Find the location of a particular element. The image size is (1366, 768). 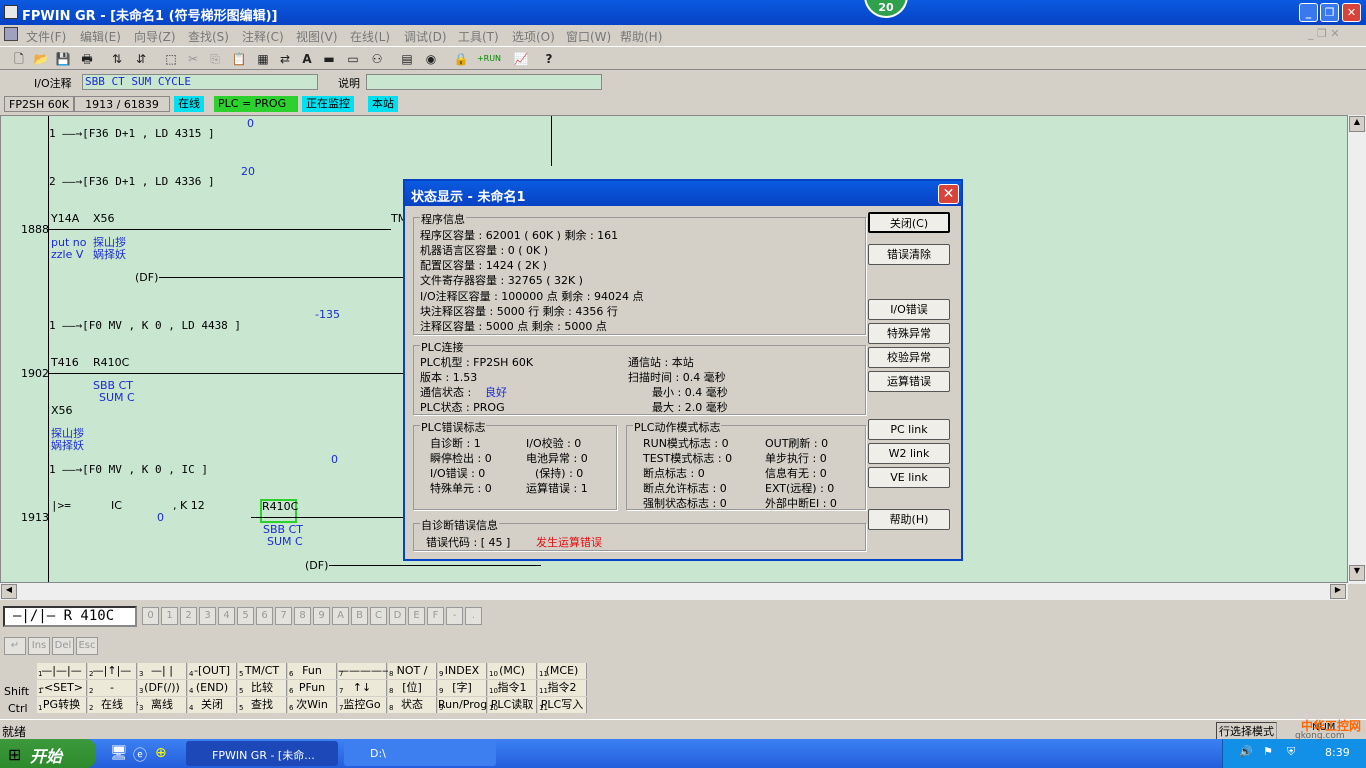

fkey-row1-2: —|↑|— 2 is located at coordinates (112, 671).